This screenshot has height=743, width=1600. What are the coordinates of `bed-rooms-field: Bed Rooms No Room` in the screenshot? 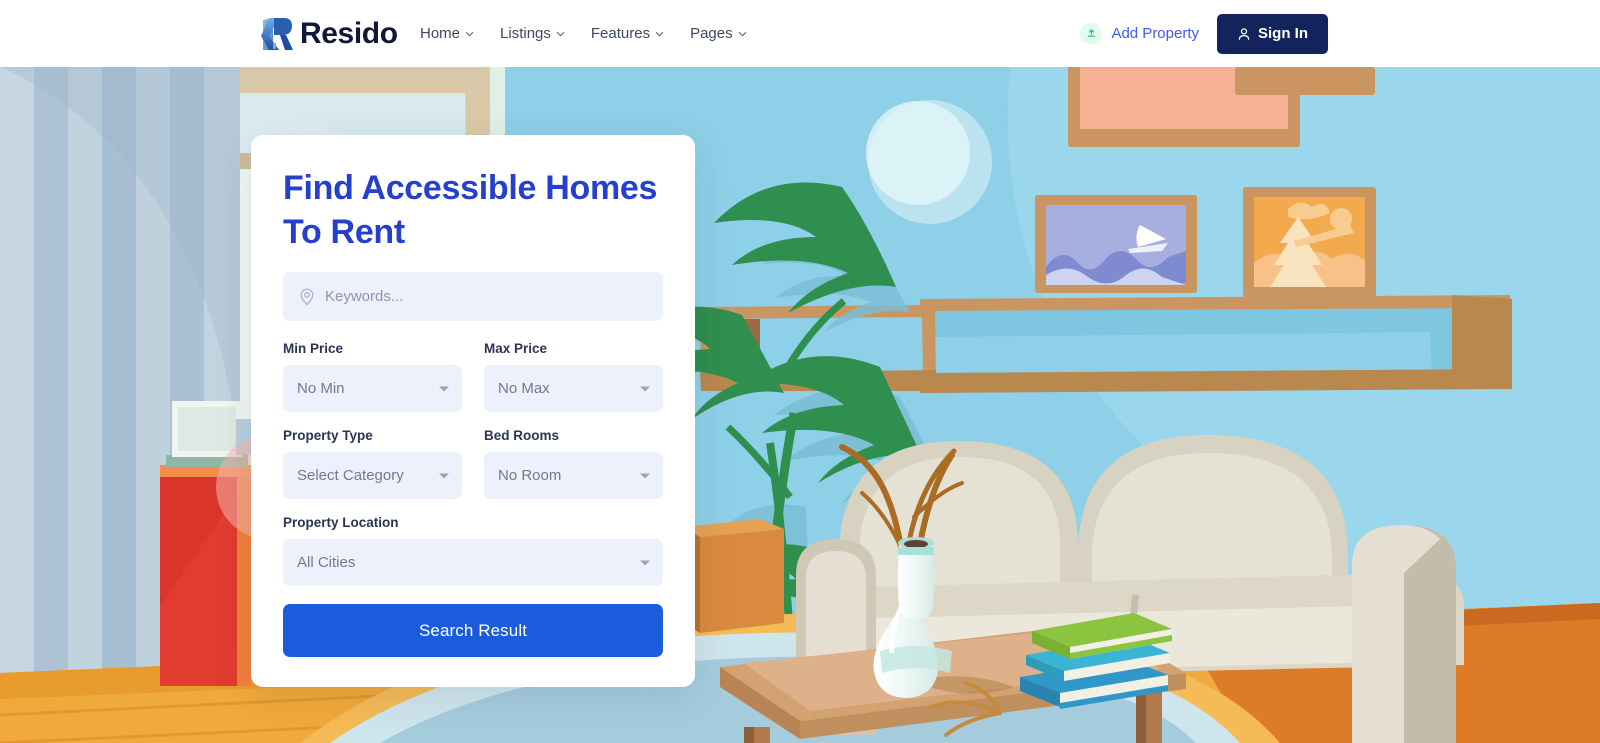 It's located at (573, 464).